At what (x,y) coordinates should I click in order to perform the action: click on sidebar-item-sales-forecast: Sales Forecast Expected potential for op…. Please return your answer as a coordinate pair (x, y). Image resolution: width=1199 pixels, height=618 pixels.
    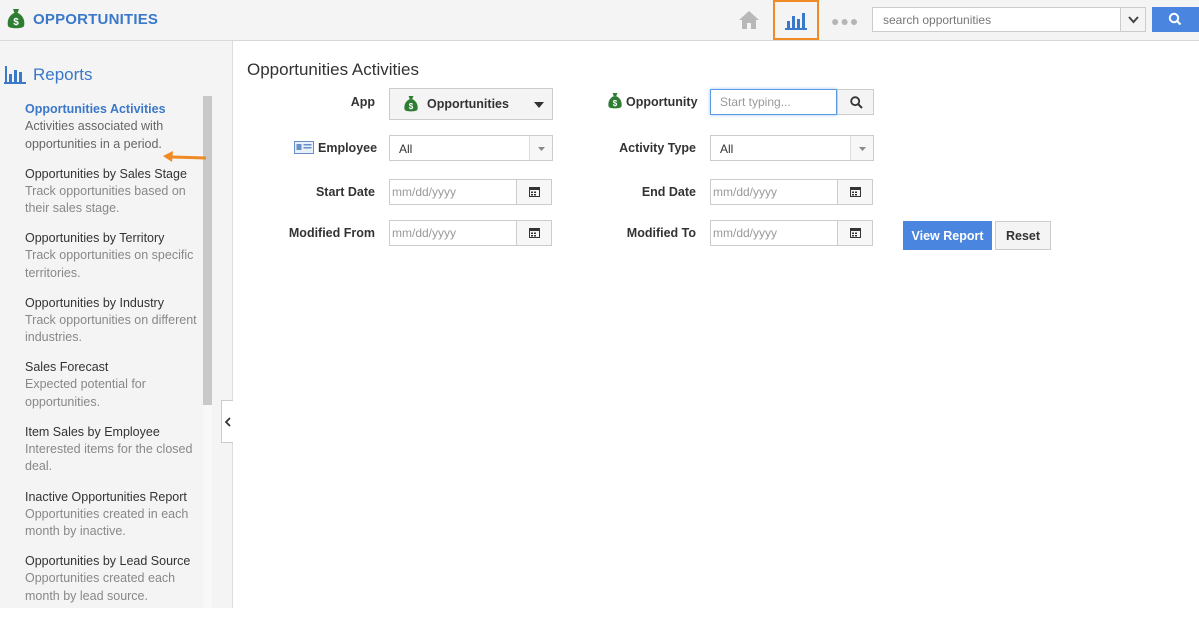
    Looking at the image, I should click on (114, 391).